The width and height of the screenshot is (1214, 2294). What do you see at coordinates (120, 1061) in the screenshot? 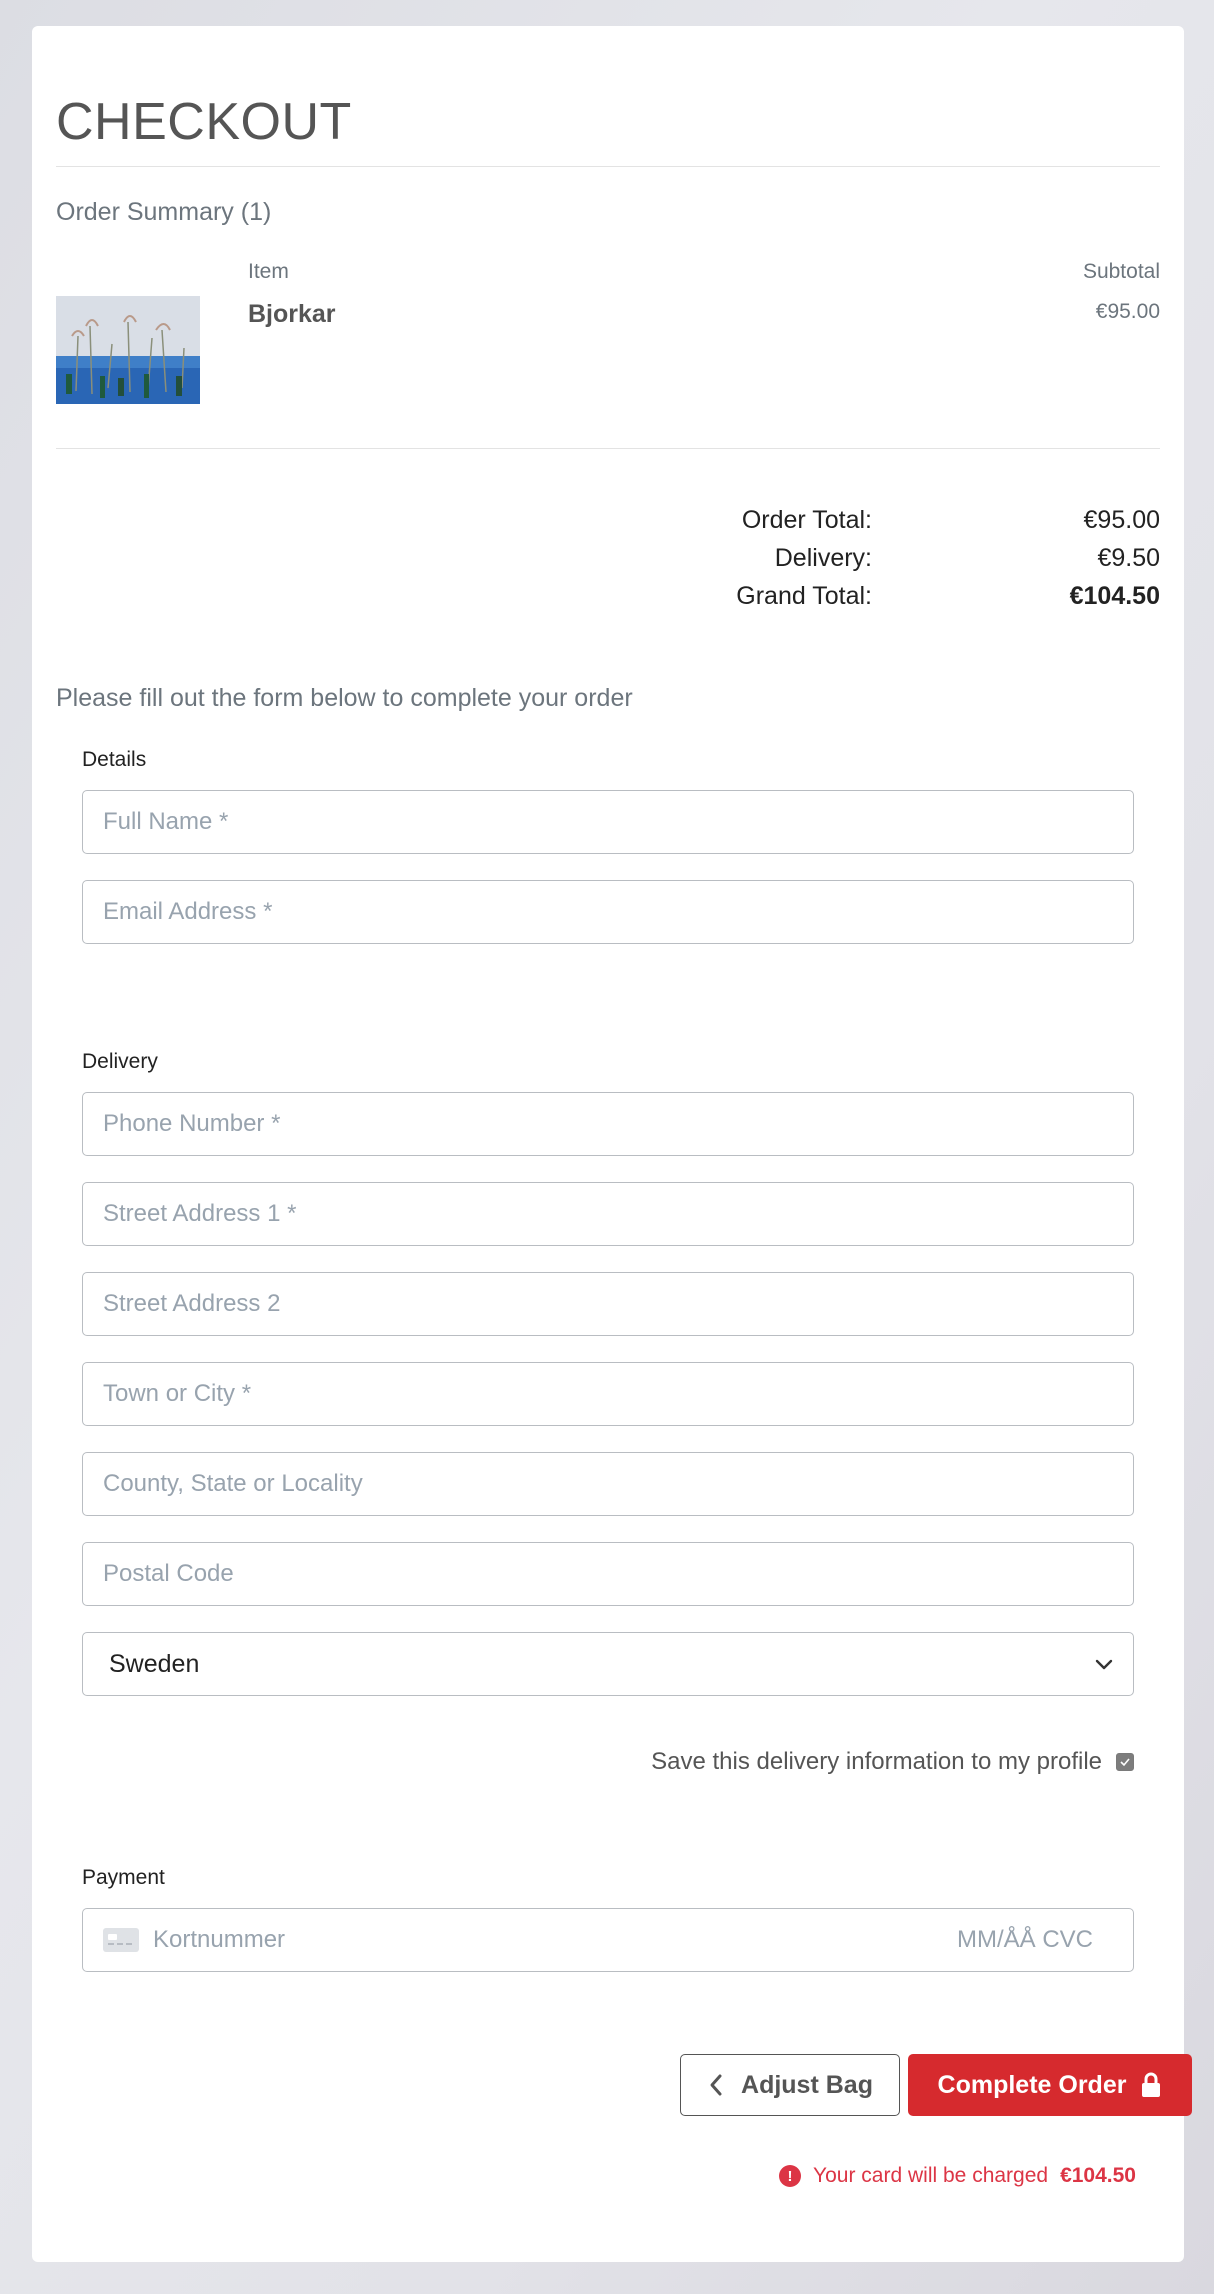
I see `delivery-section-label: Delivery` at bounding box center [120, 1061].